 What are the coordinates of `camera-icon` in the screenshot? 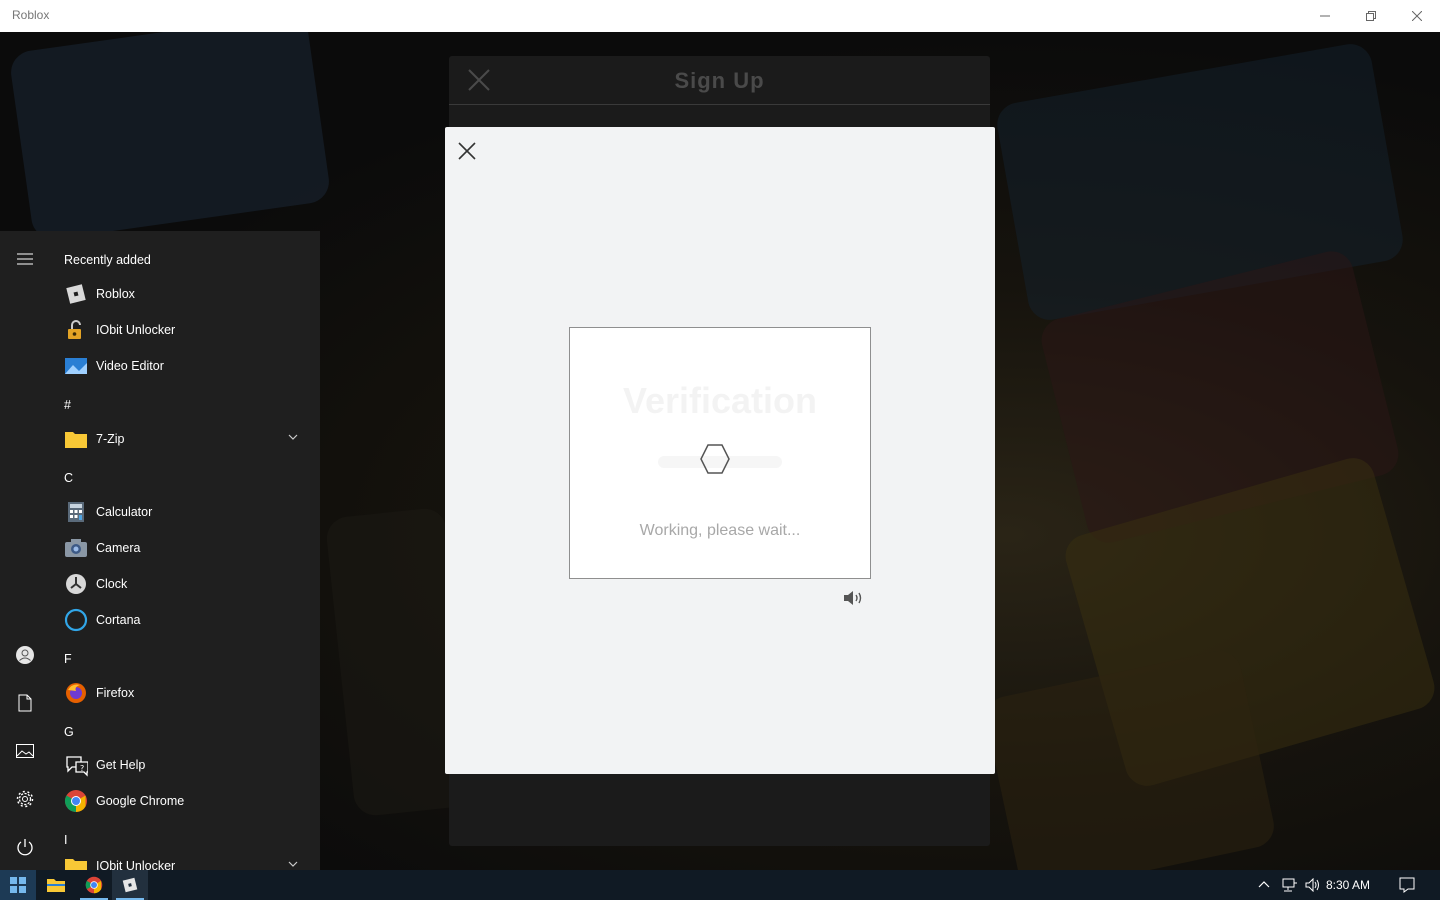 It's located at (76, 548).